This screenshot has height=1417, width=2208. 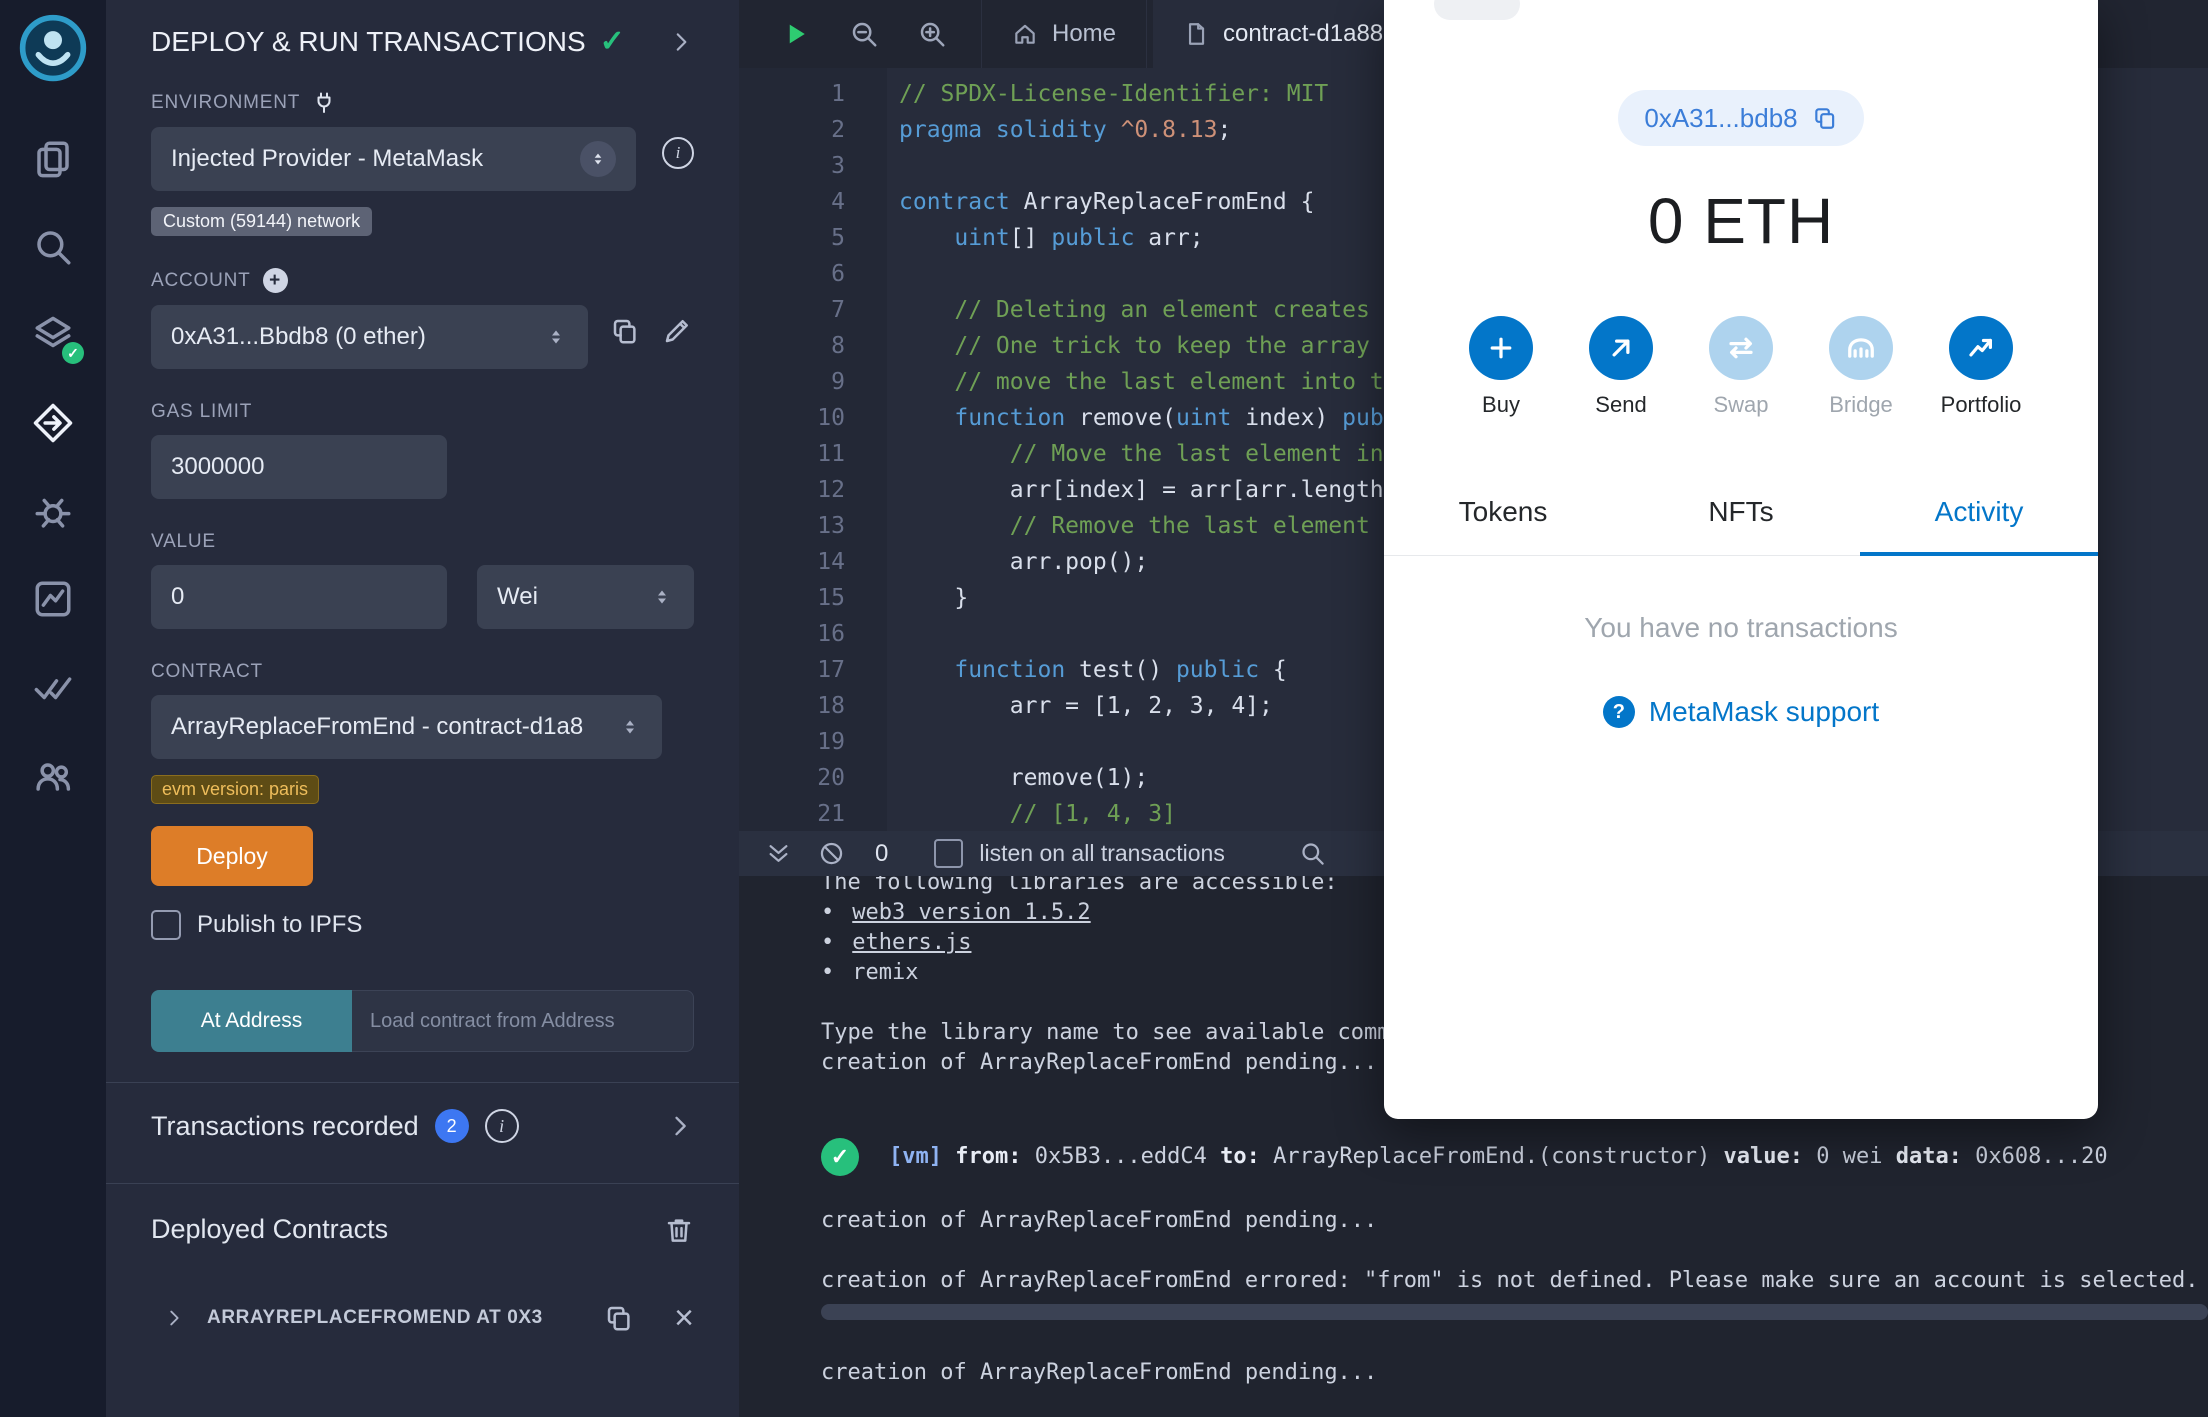 I want to click on contract-select: ArrayReplaceFromEnd - contract-d1a8, so click(x=406, y=727).